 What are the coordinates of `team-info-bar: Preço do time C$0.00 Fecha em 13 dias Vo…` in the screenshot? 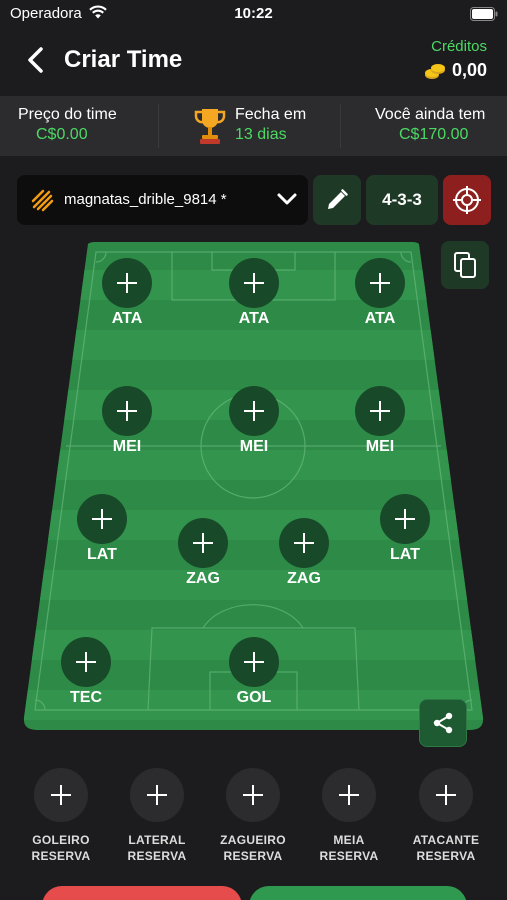 It's located at (253, 126).